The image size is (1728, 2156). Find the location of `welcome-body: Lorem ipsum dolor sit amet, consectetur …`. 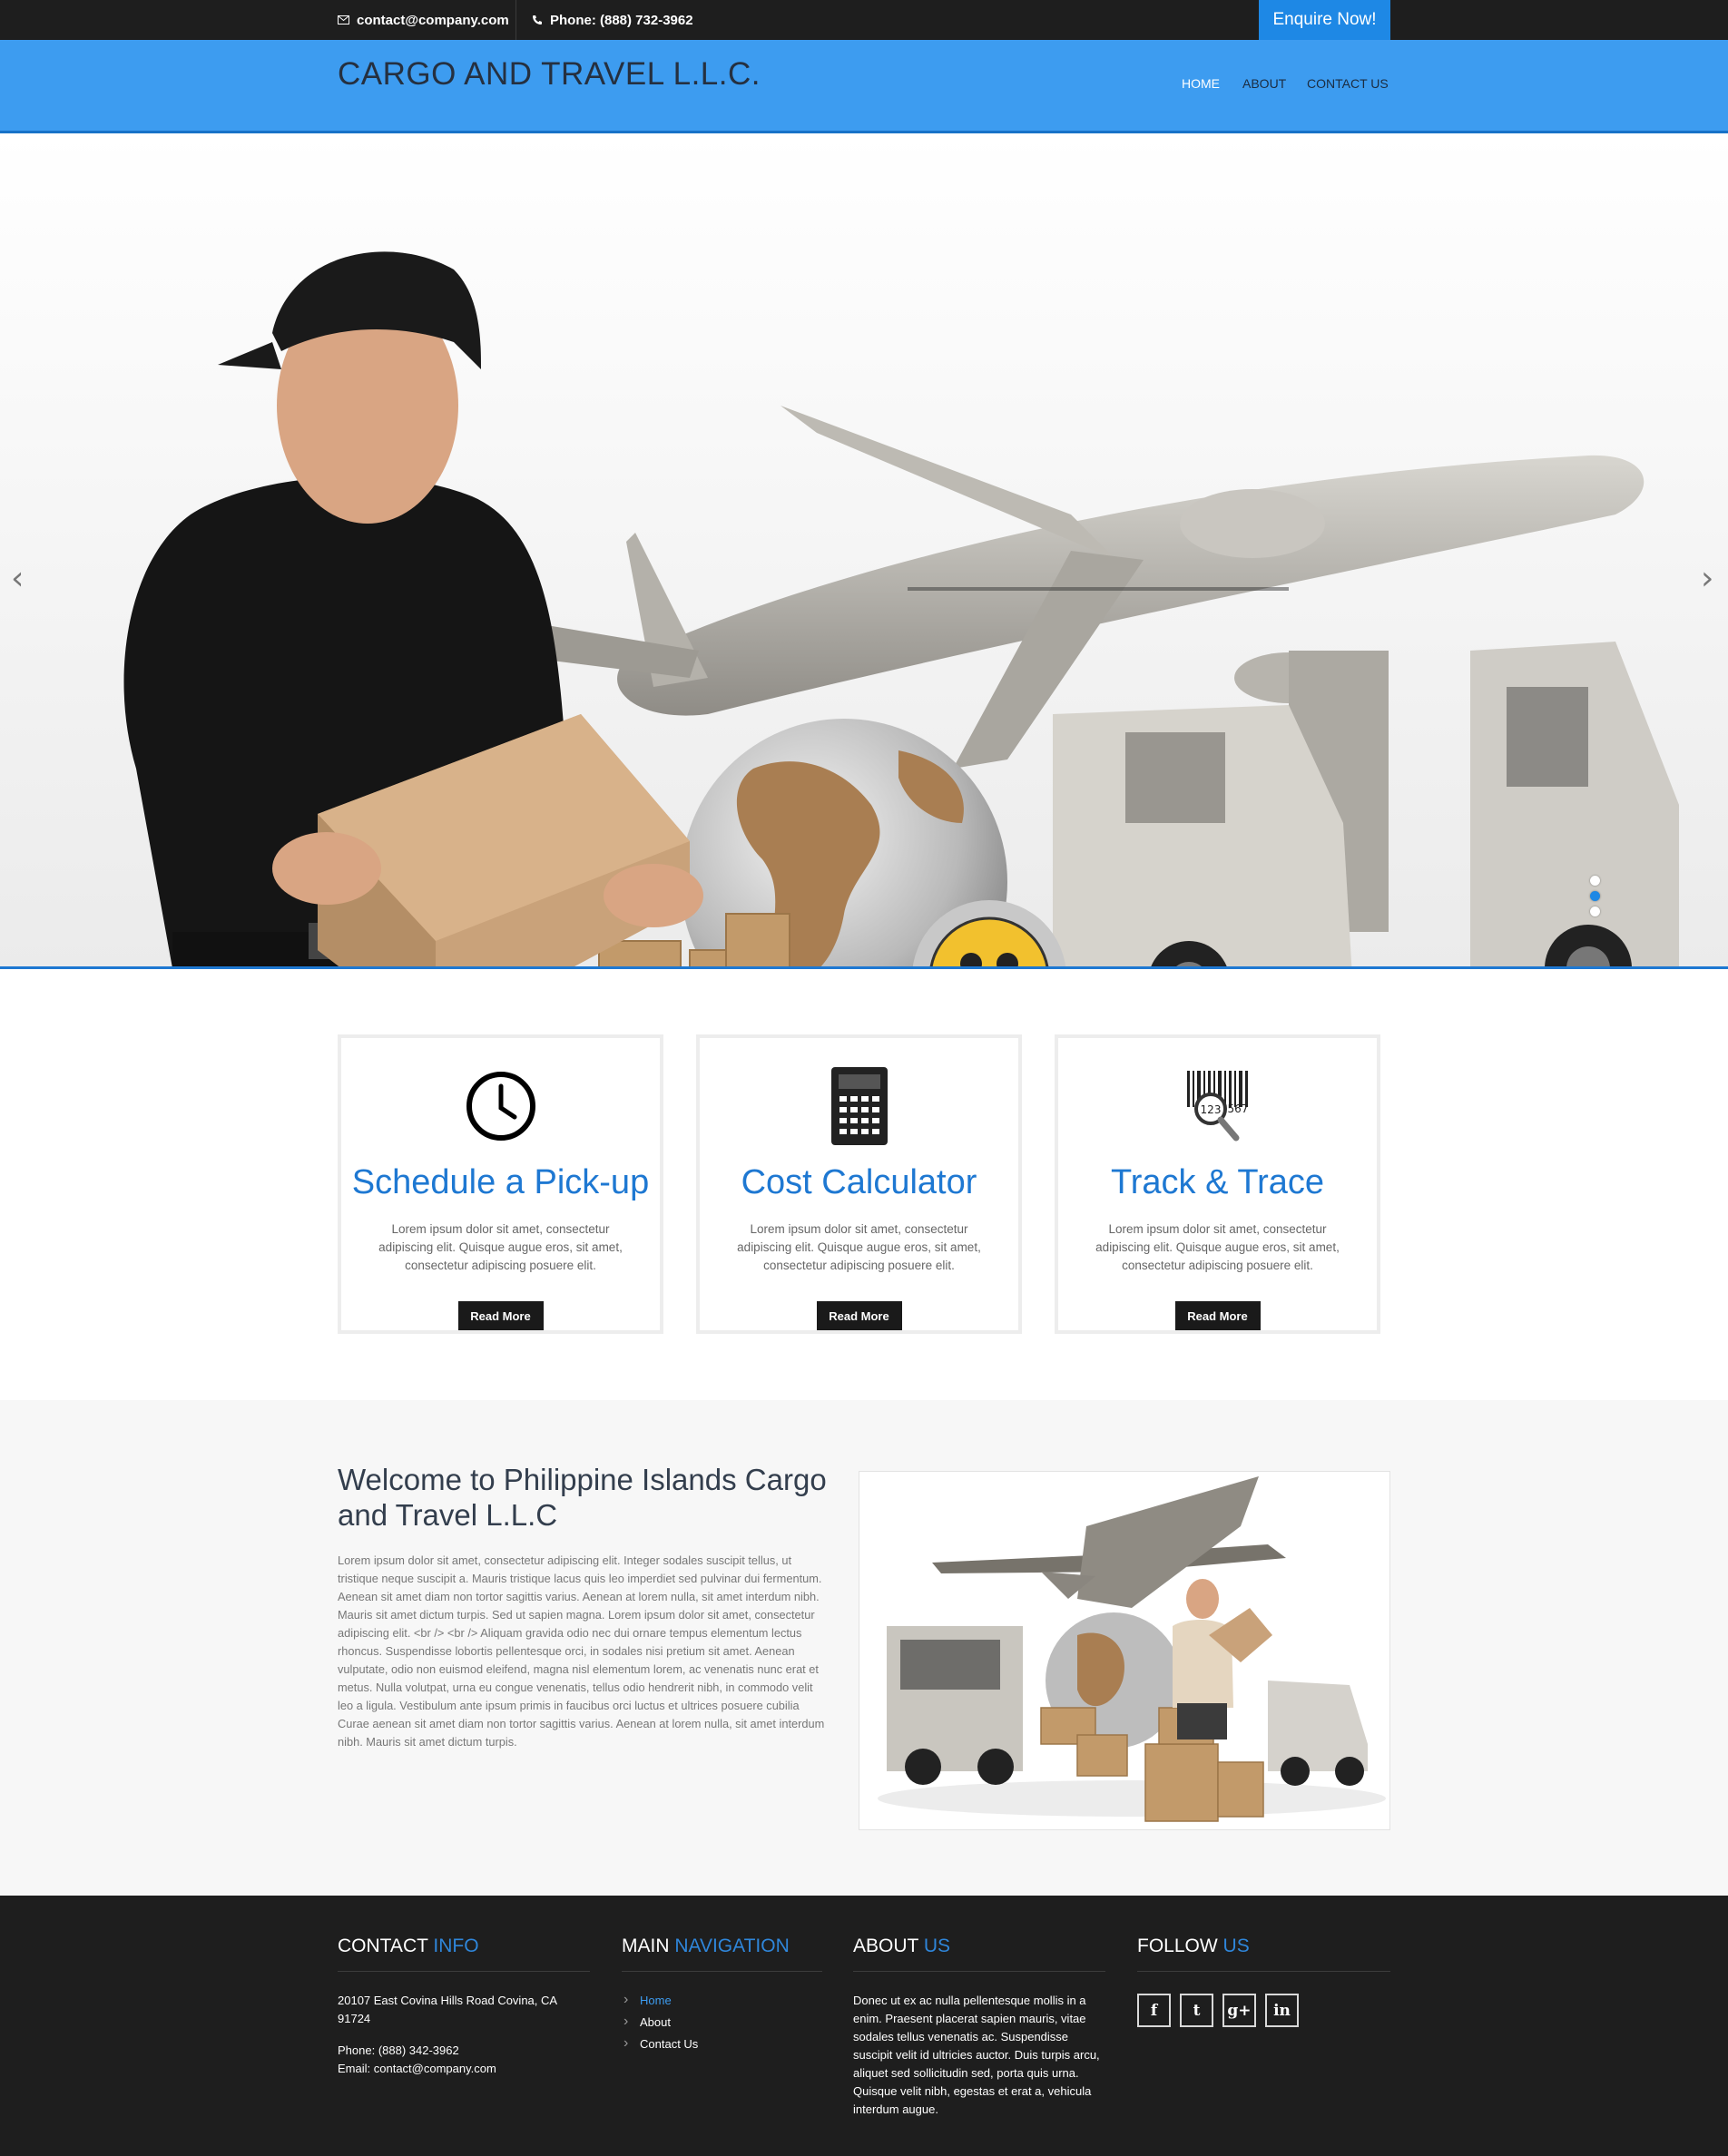

welcome-body: Lorem ipsum dolor sit amet, consectetur … is located at coordinates (581, 1651).